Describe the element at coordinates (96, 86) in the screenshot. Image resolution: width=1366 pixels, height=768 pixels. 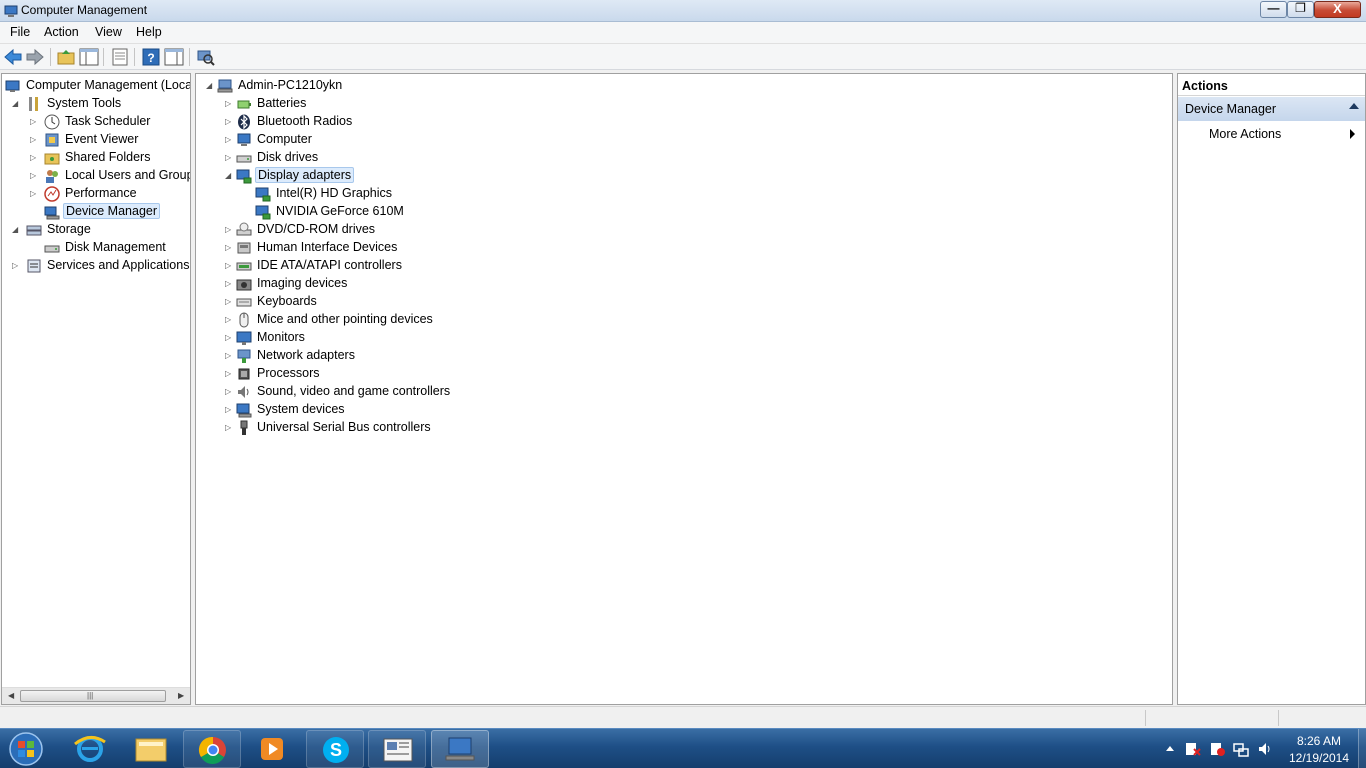
I see `tree-item-computer-management-local: Computer Management (Local` at that location.